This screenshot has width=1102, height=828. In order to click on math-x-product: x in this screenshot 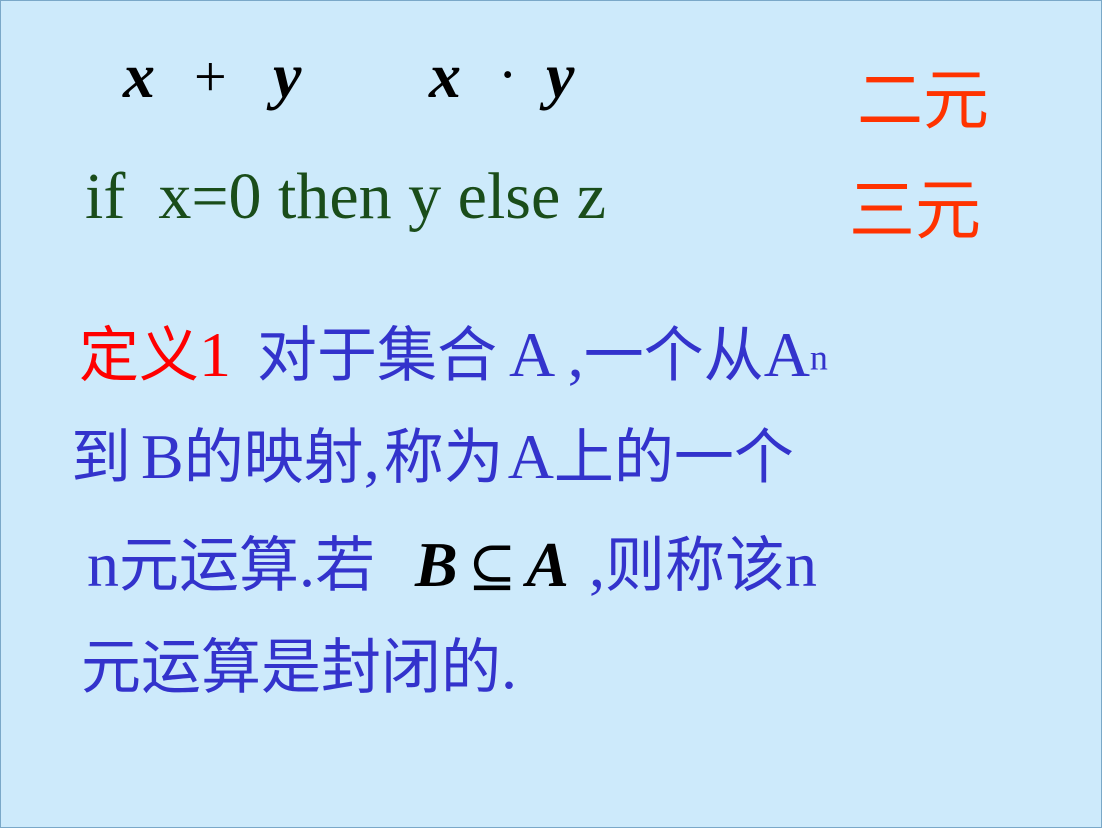, I will do `click(445, 75)`.